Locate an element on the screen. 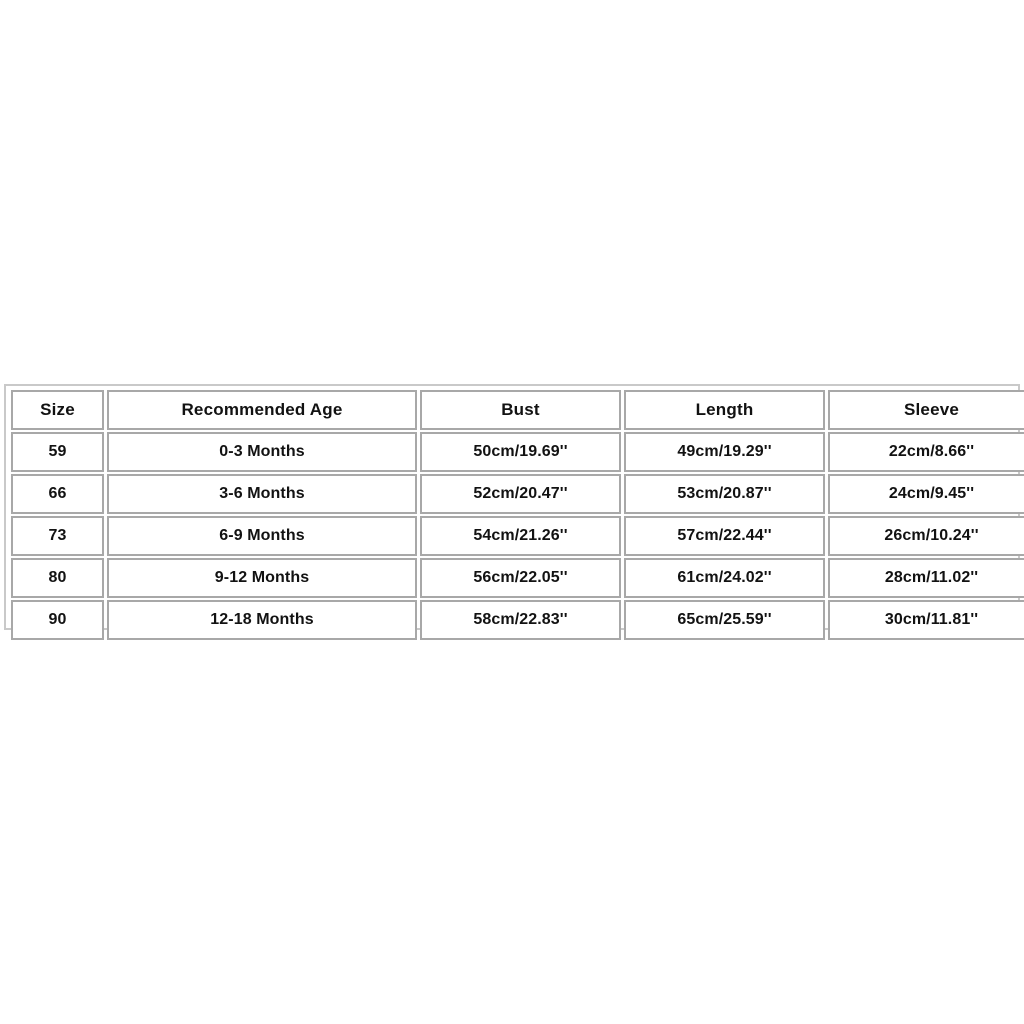 Image resolution: width=1024 pixels, height=1024 pixels. cell-size: 66 is located at coordinates (57, 494).